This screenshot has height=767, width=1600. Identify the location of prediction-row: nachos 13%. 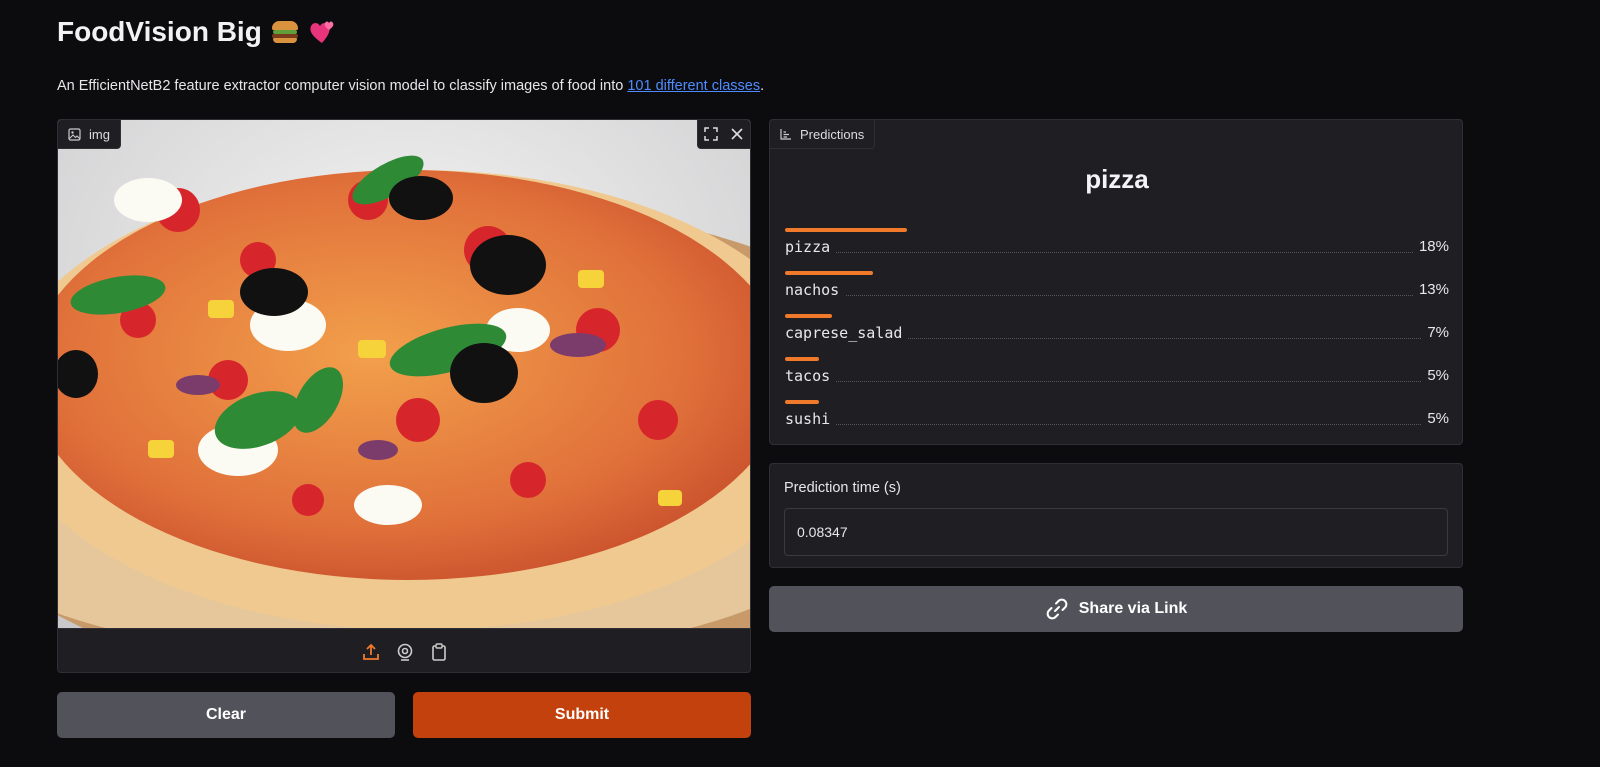
(1117, 291).